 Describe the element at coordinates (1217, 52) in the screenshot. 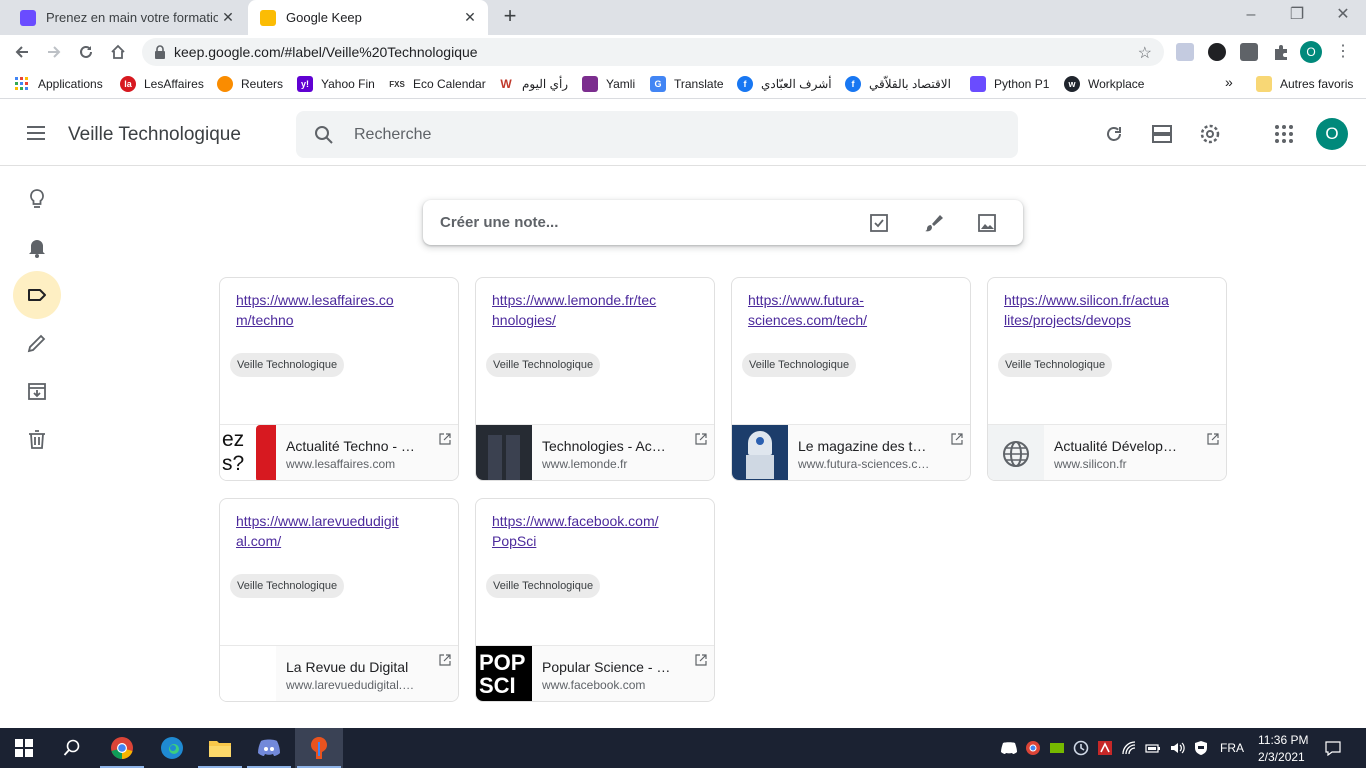

I see `wordpress-extension-icon` at that location.